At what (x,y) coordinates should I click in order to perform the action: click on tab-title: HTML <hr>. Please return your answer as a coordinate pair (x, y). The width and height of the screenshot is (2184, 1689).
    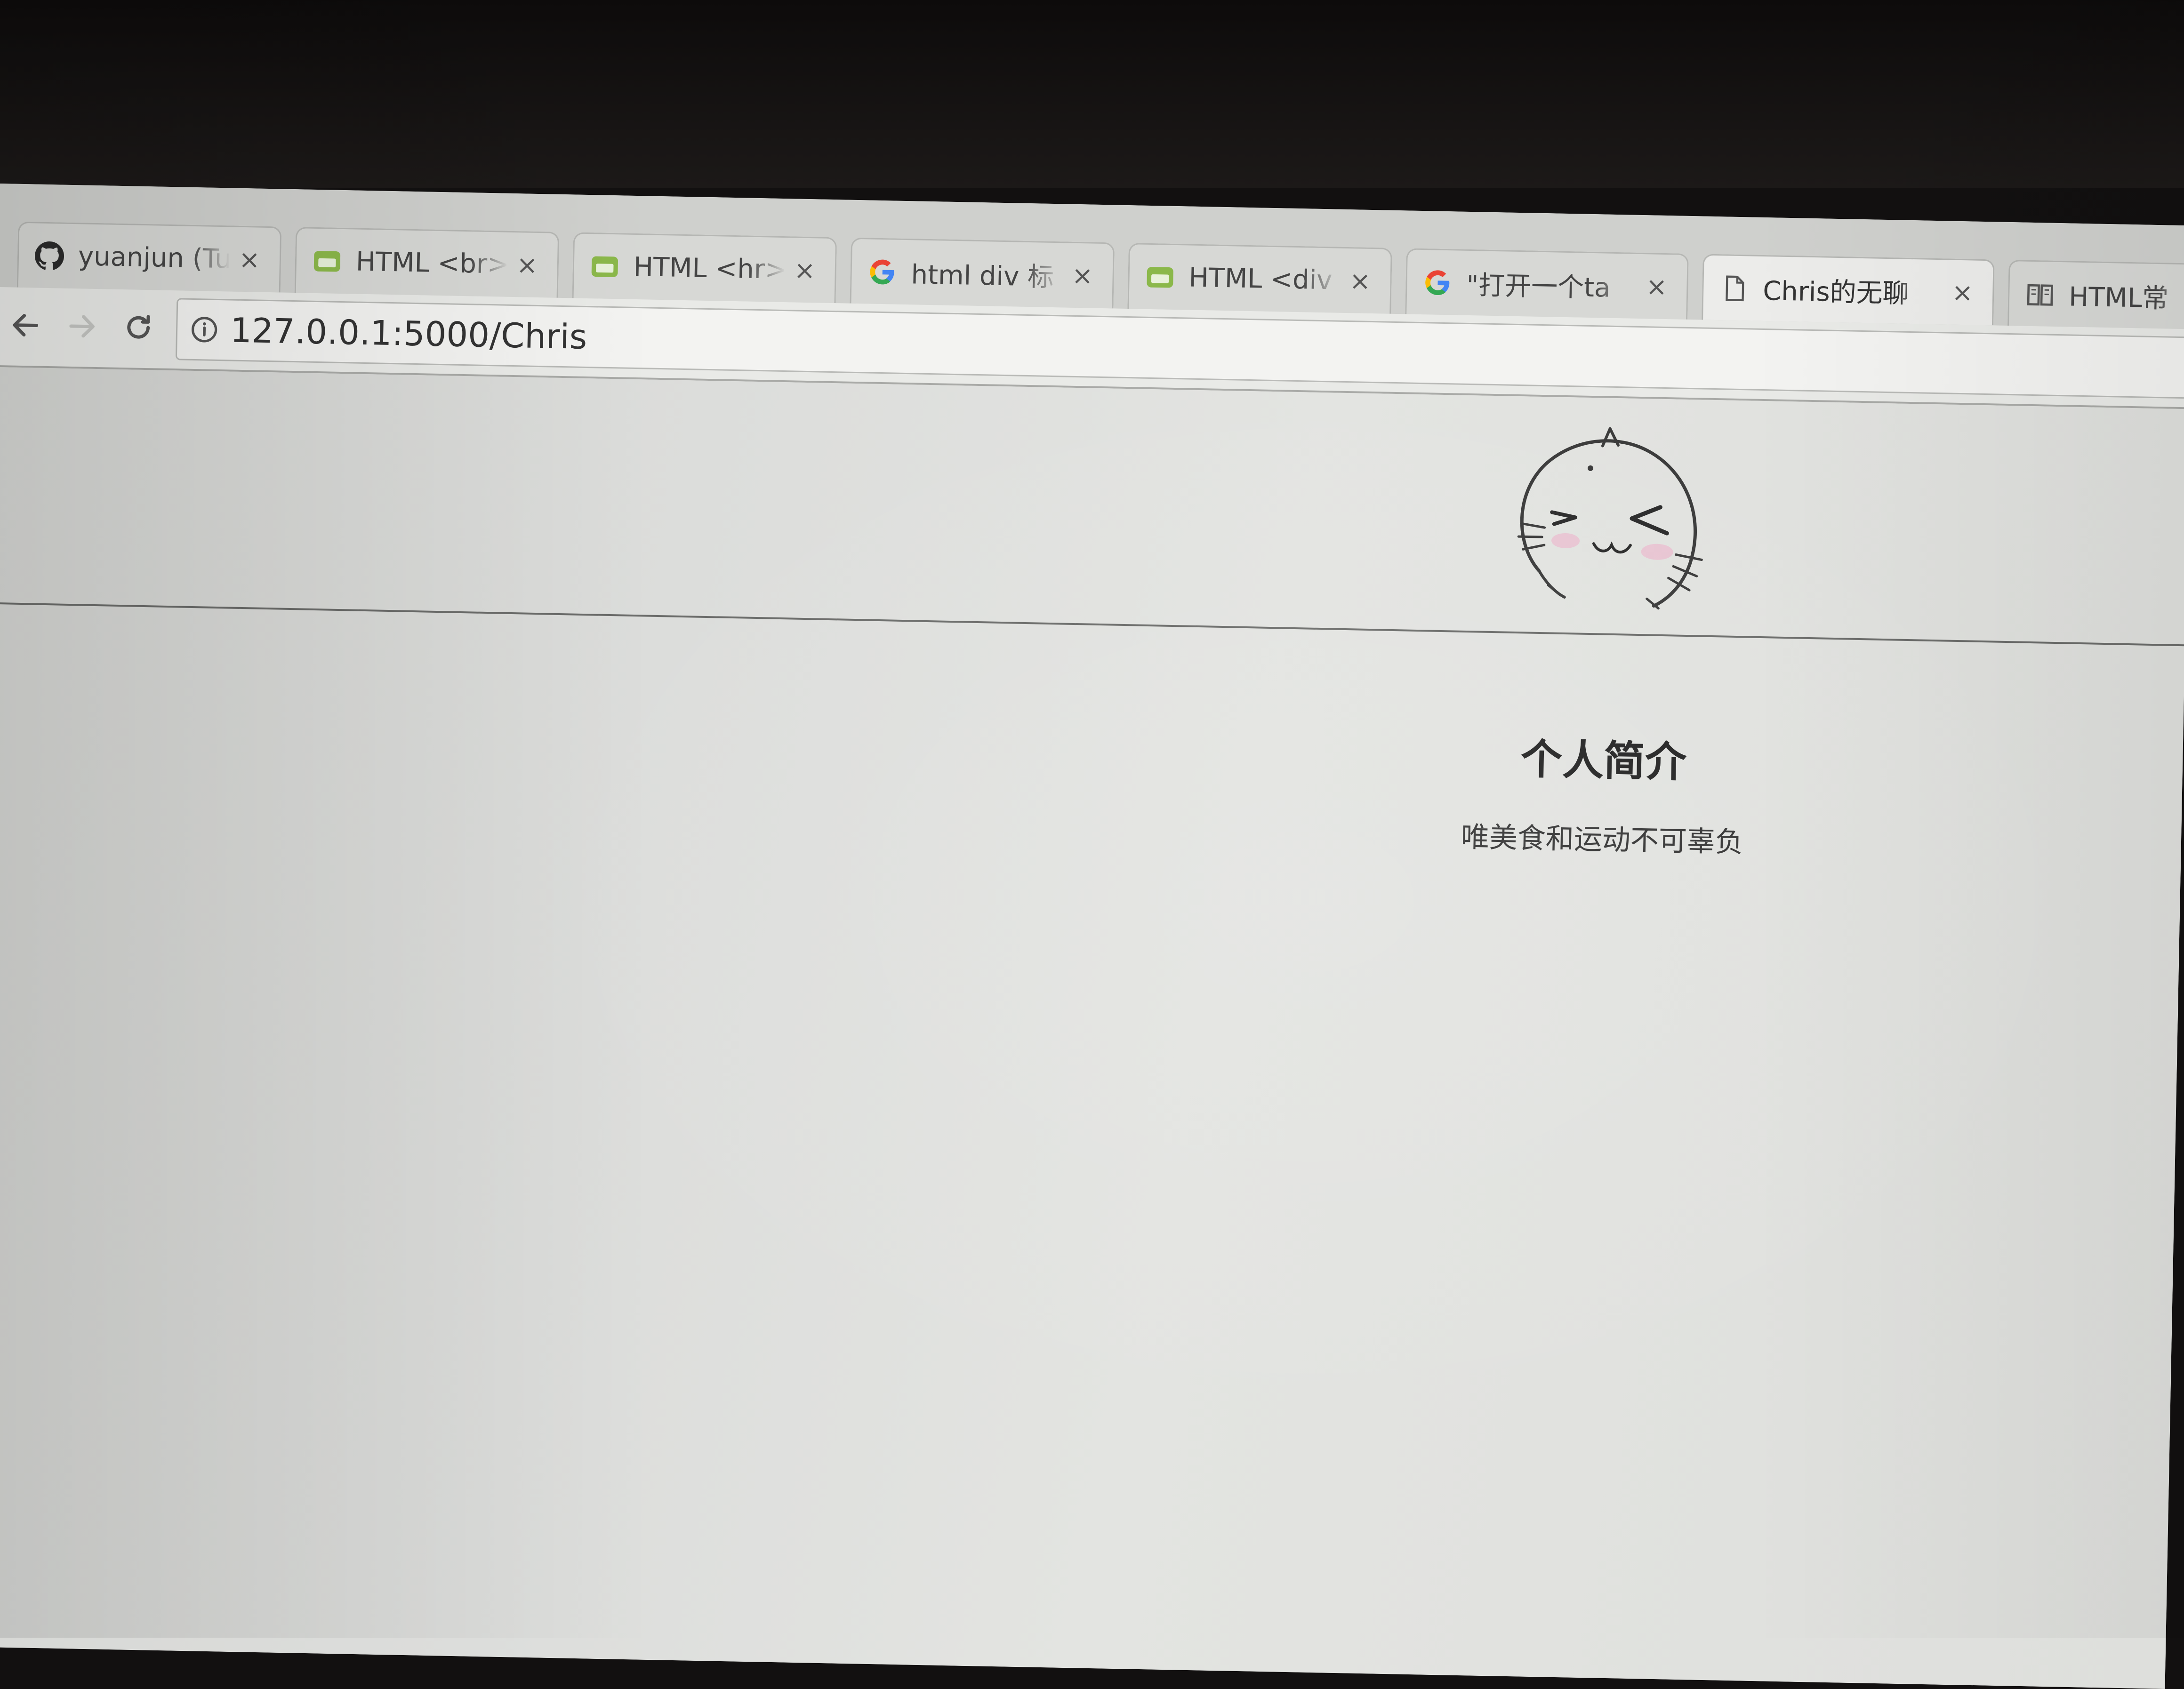
    Looking at the image, I should click on (710, 268).